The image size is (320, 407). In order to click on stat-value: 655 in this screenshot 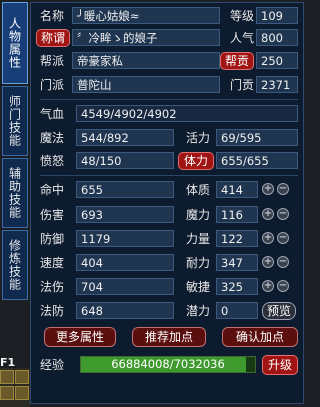, I will do `click(125, 189)`.